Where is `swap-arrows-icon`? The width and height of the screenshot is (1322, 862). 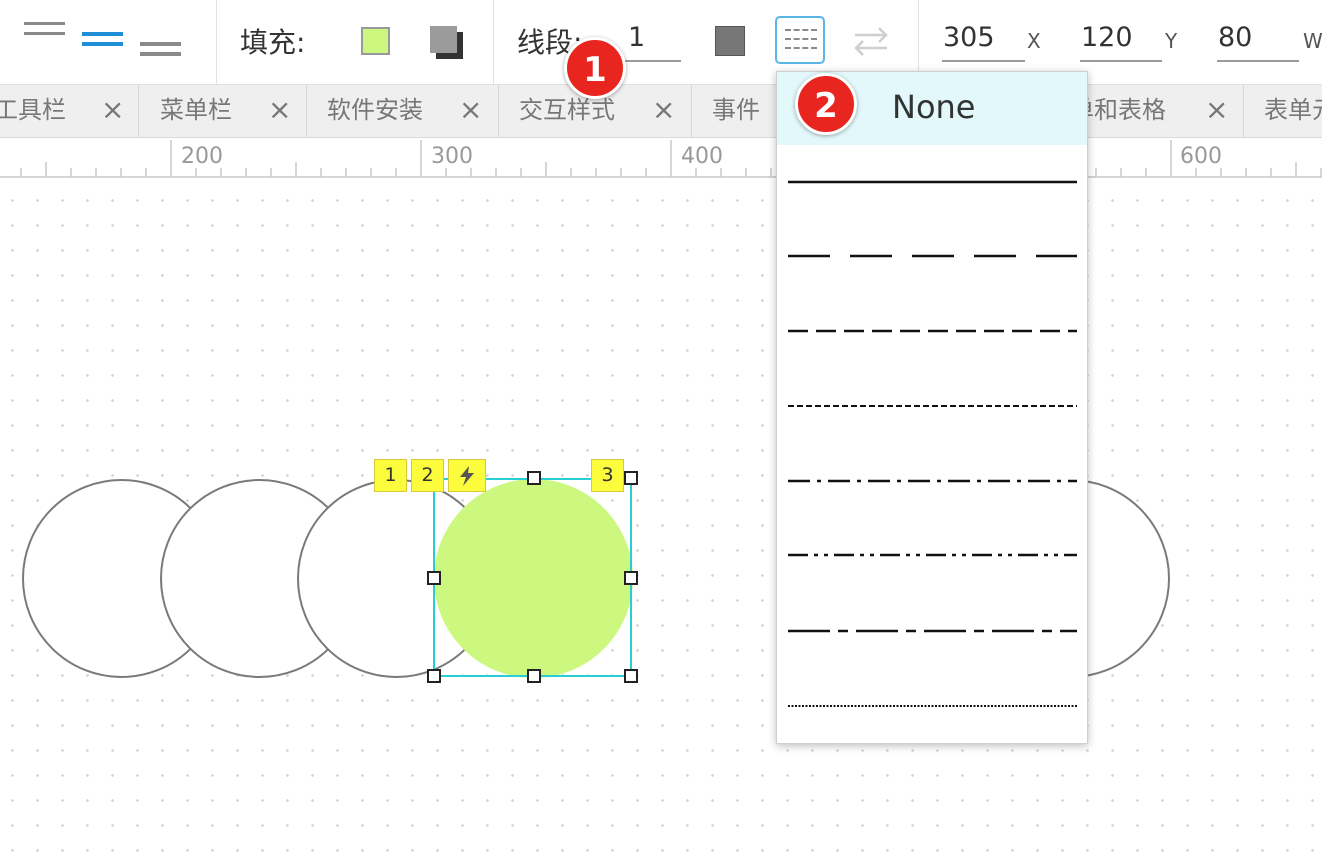
swap-arrows-icon is located at coordinates (871, 41).